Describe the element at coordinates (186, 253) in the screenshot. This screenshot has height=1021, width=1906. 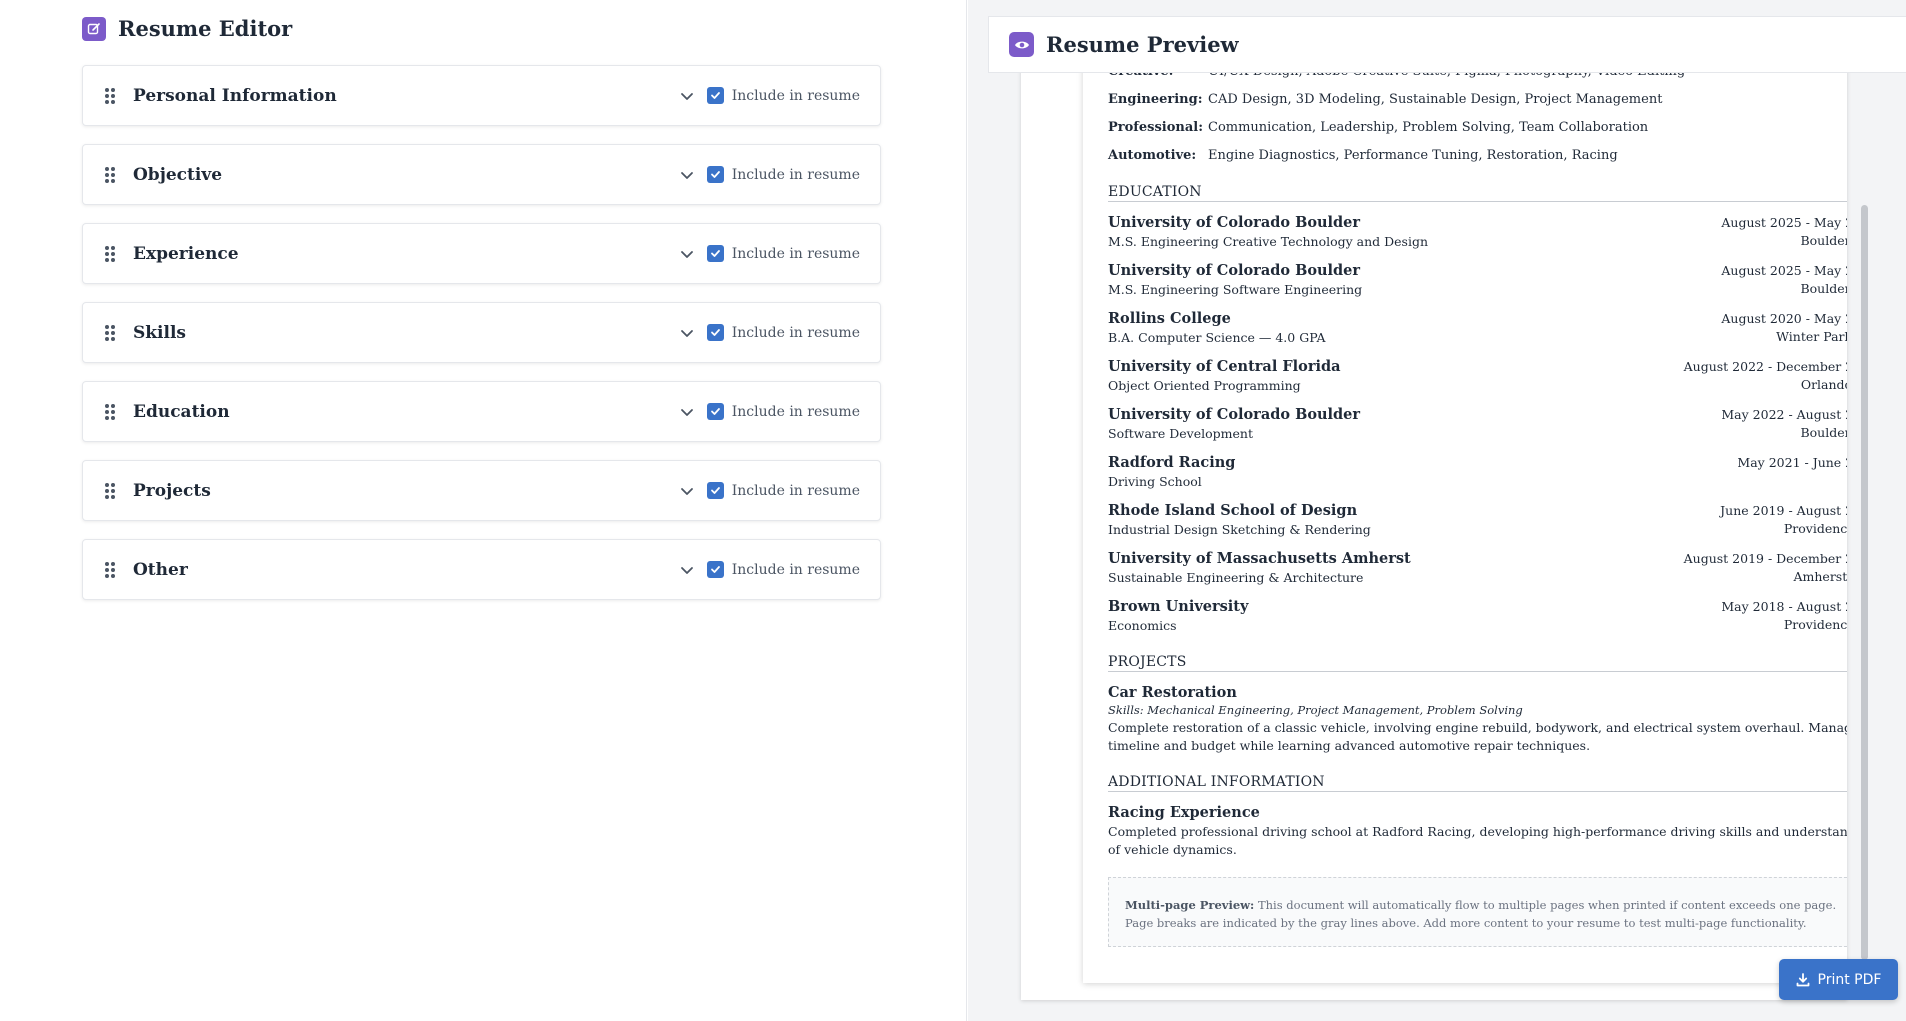
I see `section-title: Experience` at that location.